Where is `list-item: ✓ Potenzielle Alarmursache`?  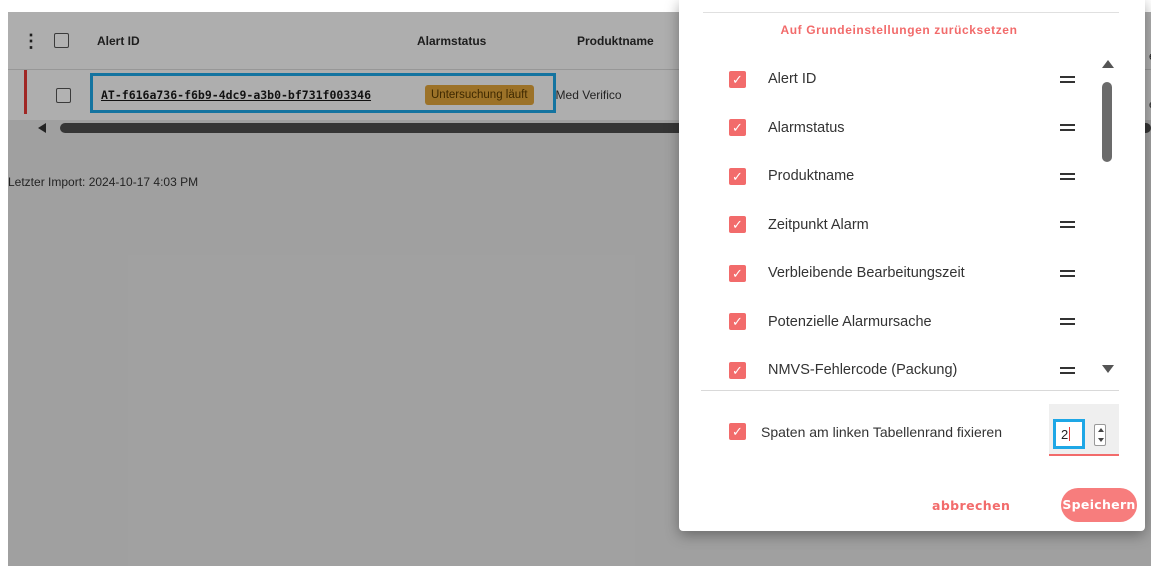 list-item: ✓ Potenzielle Alarmursache is located at coordinates (889, 322).